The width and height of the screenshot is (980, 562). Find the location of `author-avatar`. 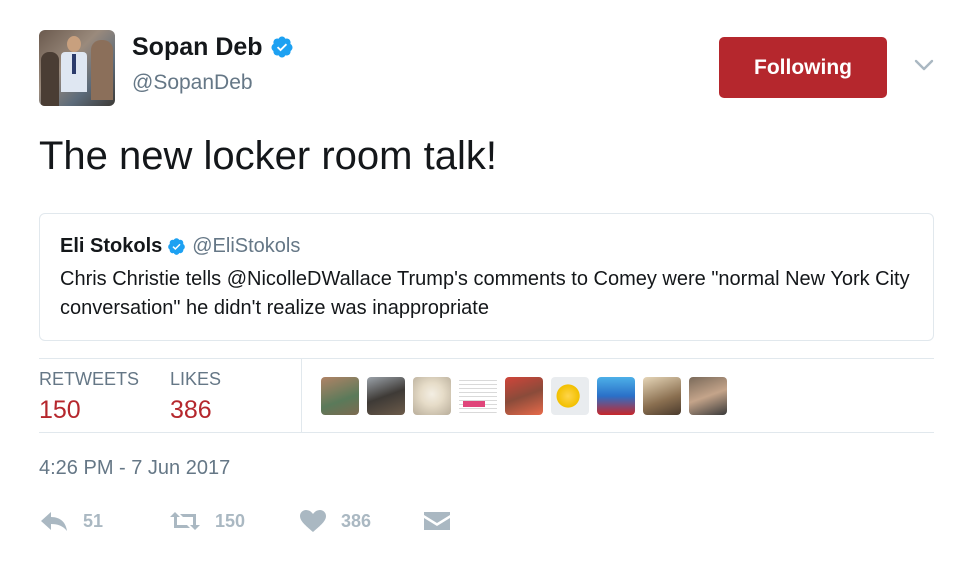

author-avatar is located at coordinates (77, 68).